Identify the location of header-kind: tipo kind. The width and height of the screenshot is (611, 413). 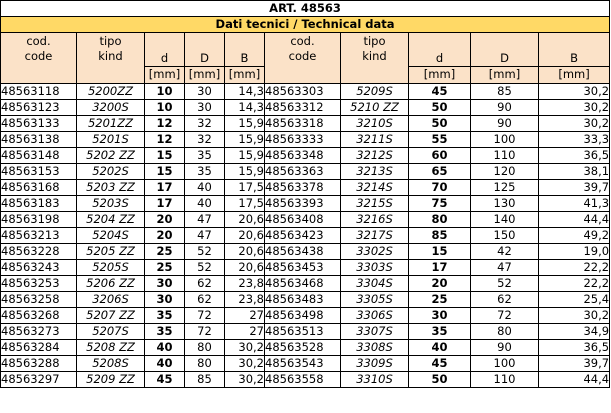
(110, 58).